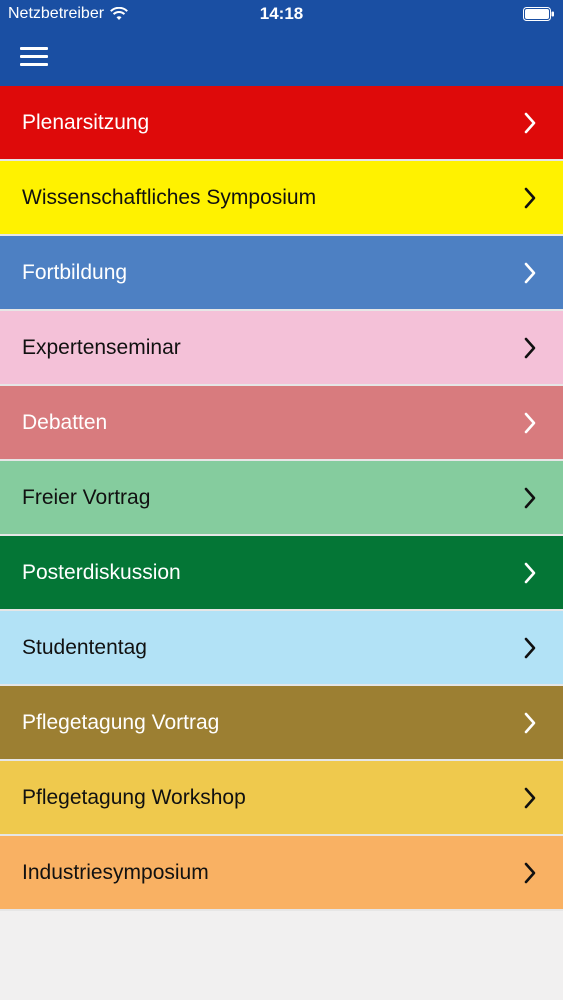 Image resolution: width=563 pixels, height=1000 pixels. Describe the element at coordinates (281, 798) in the screenshot. I see `menu-item: Pflegetagung Workshop` at that location.